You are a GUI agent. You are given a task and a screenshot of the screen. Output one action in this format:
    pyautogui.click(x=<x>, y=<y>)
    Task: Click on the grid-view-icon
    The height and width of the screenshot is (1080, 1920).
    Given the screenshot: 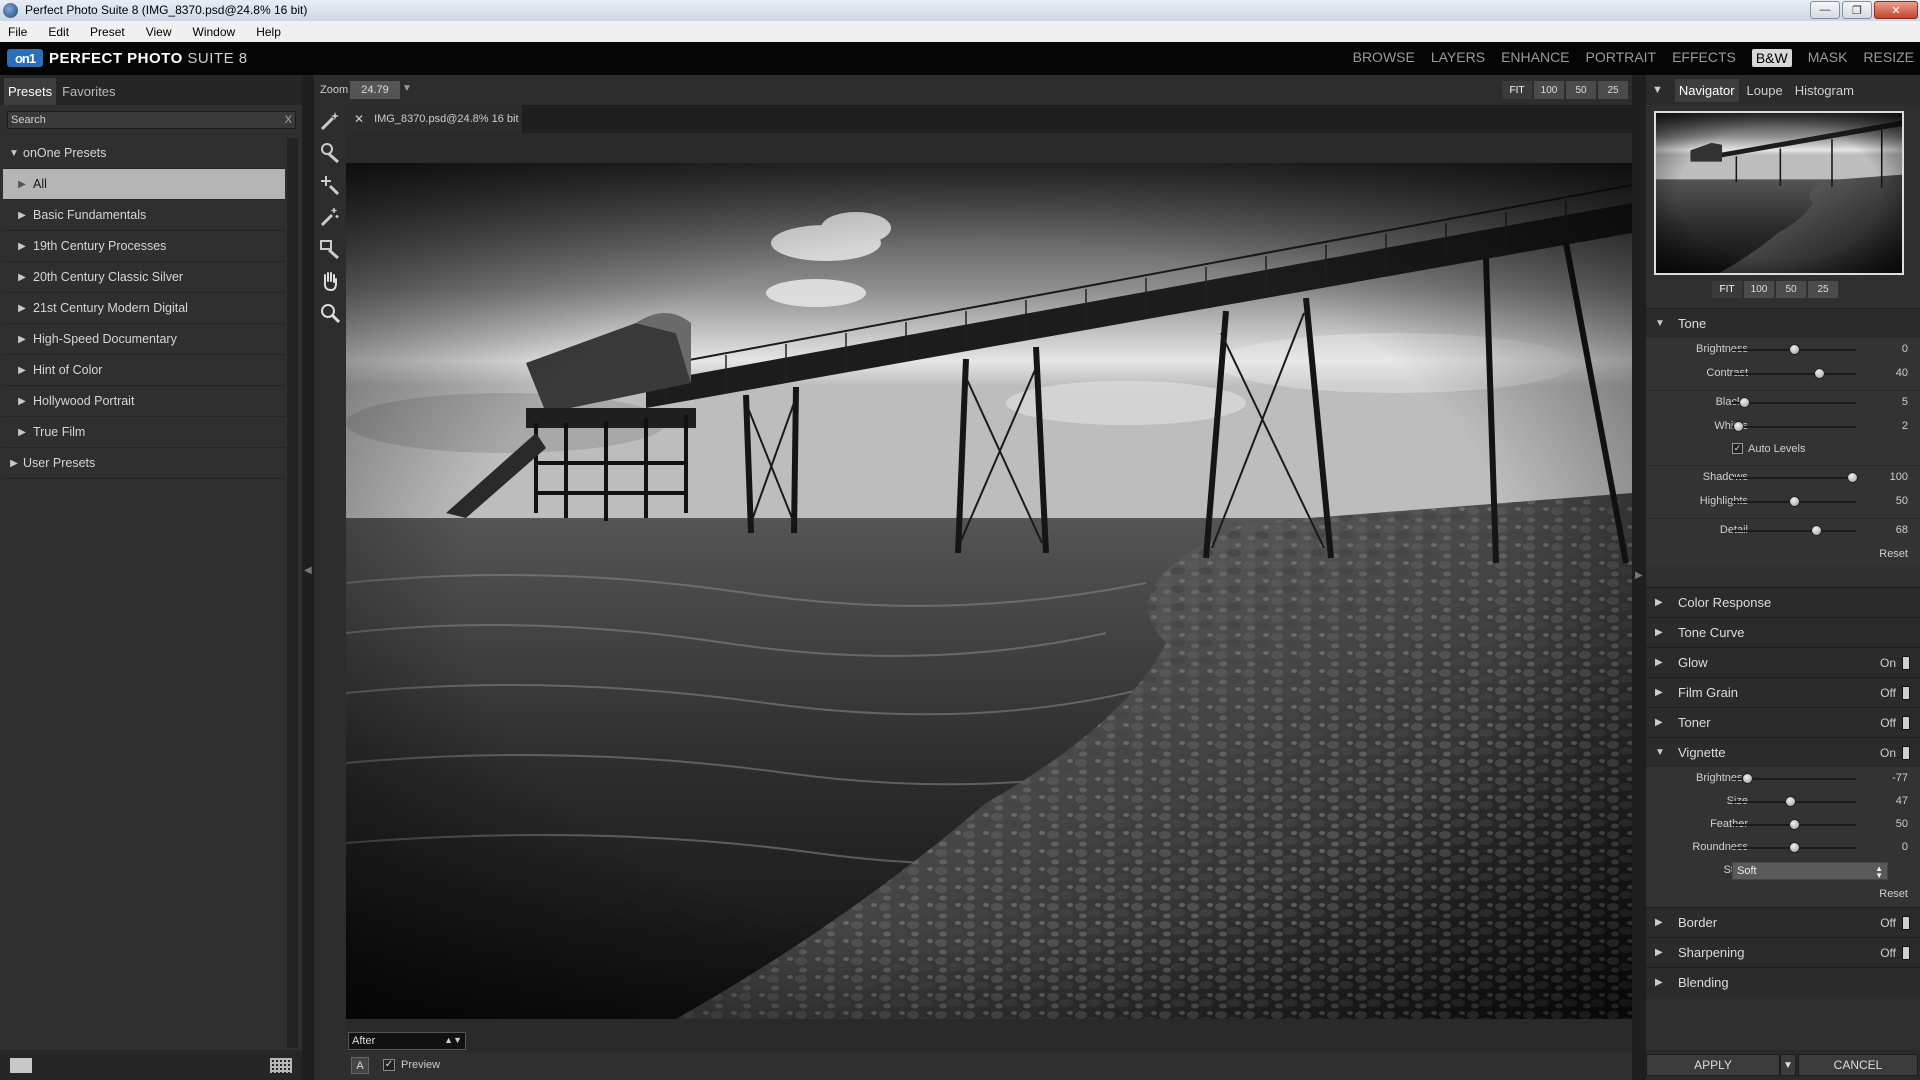 What is the action you would take?
    pyautogui.click(x=281, y=1065)
    